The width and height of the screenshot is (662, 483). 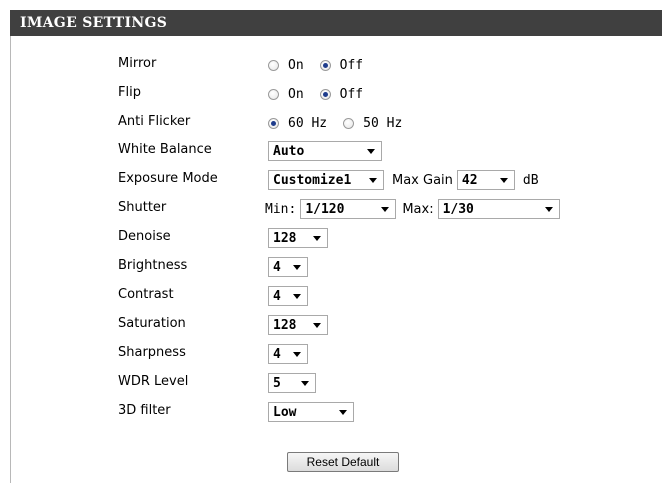 I want to click on shutter-max-value: 1/30, so click(x=458, y=209).